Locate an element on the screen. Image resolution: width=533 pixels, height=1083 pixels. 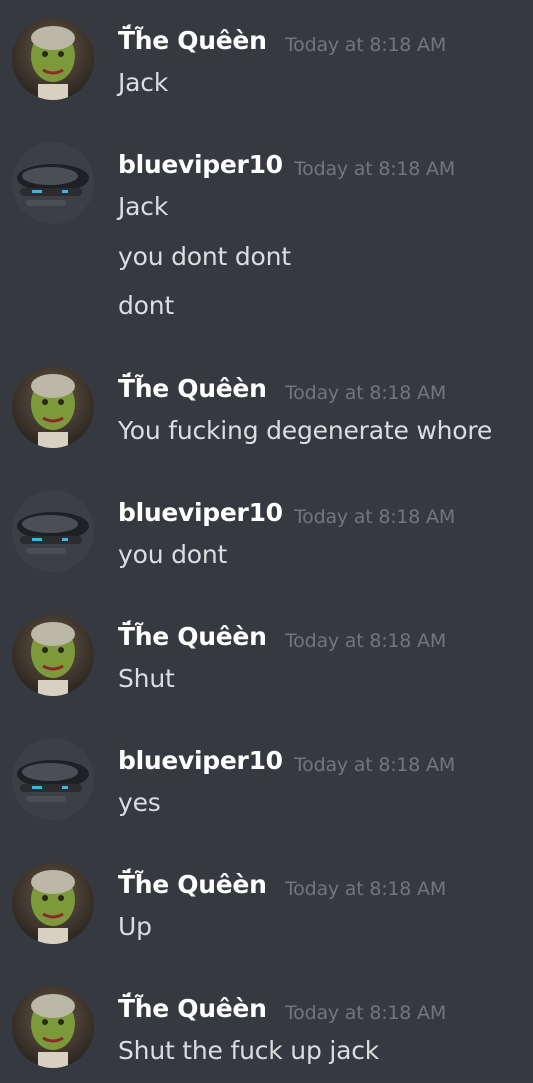
message-text: Shut the fuck up jack is located at coordinates (249, 1050).